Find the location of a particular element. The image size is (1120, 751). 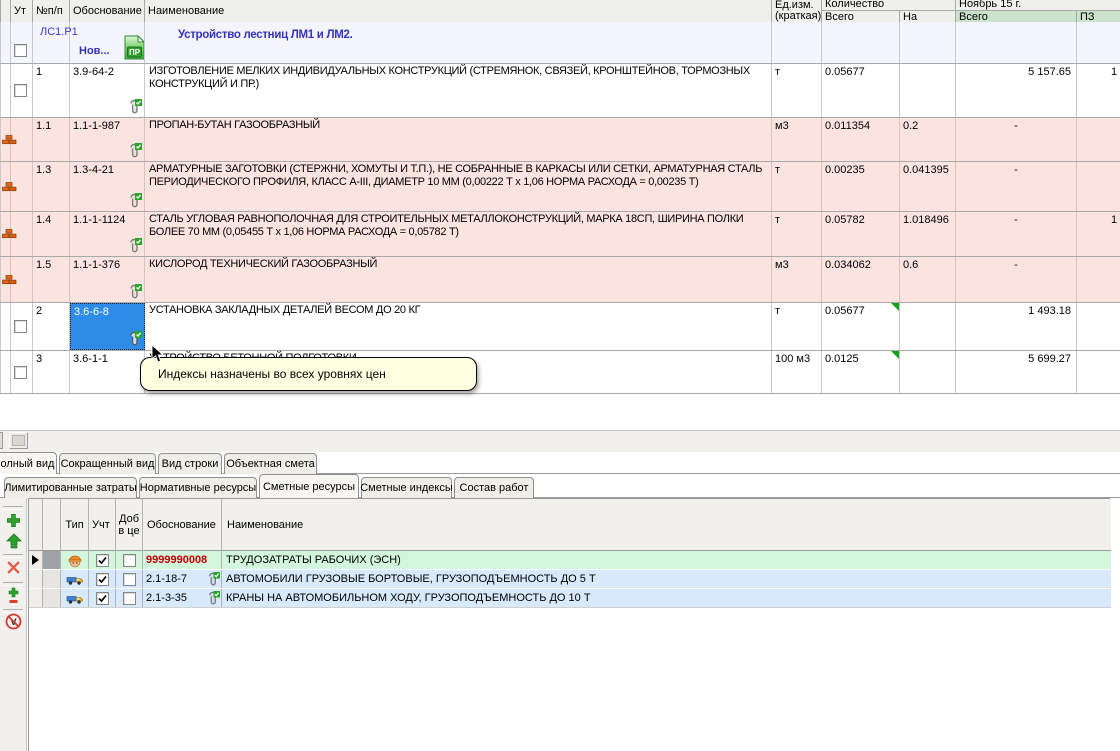

resource-code: 2.1-18-7 is located at coordinates (166, 579).